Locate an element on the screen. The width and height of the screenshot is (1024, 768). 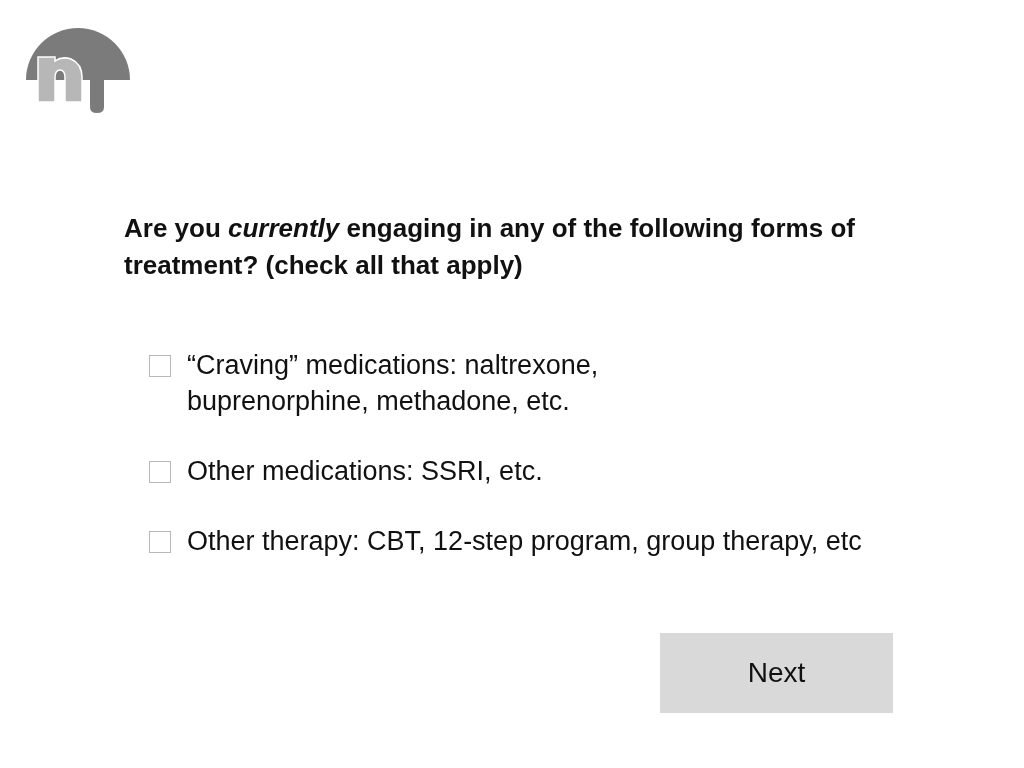
option-label: Other medications: SSRI, etc. is located at coordinates (365, 471).